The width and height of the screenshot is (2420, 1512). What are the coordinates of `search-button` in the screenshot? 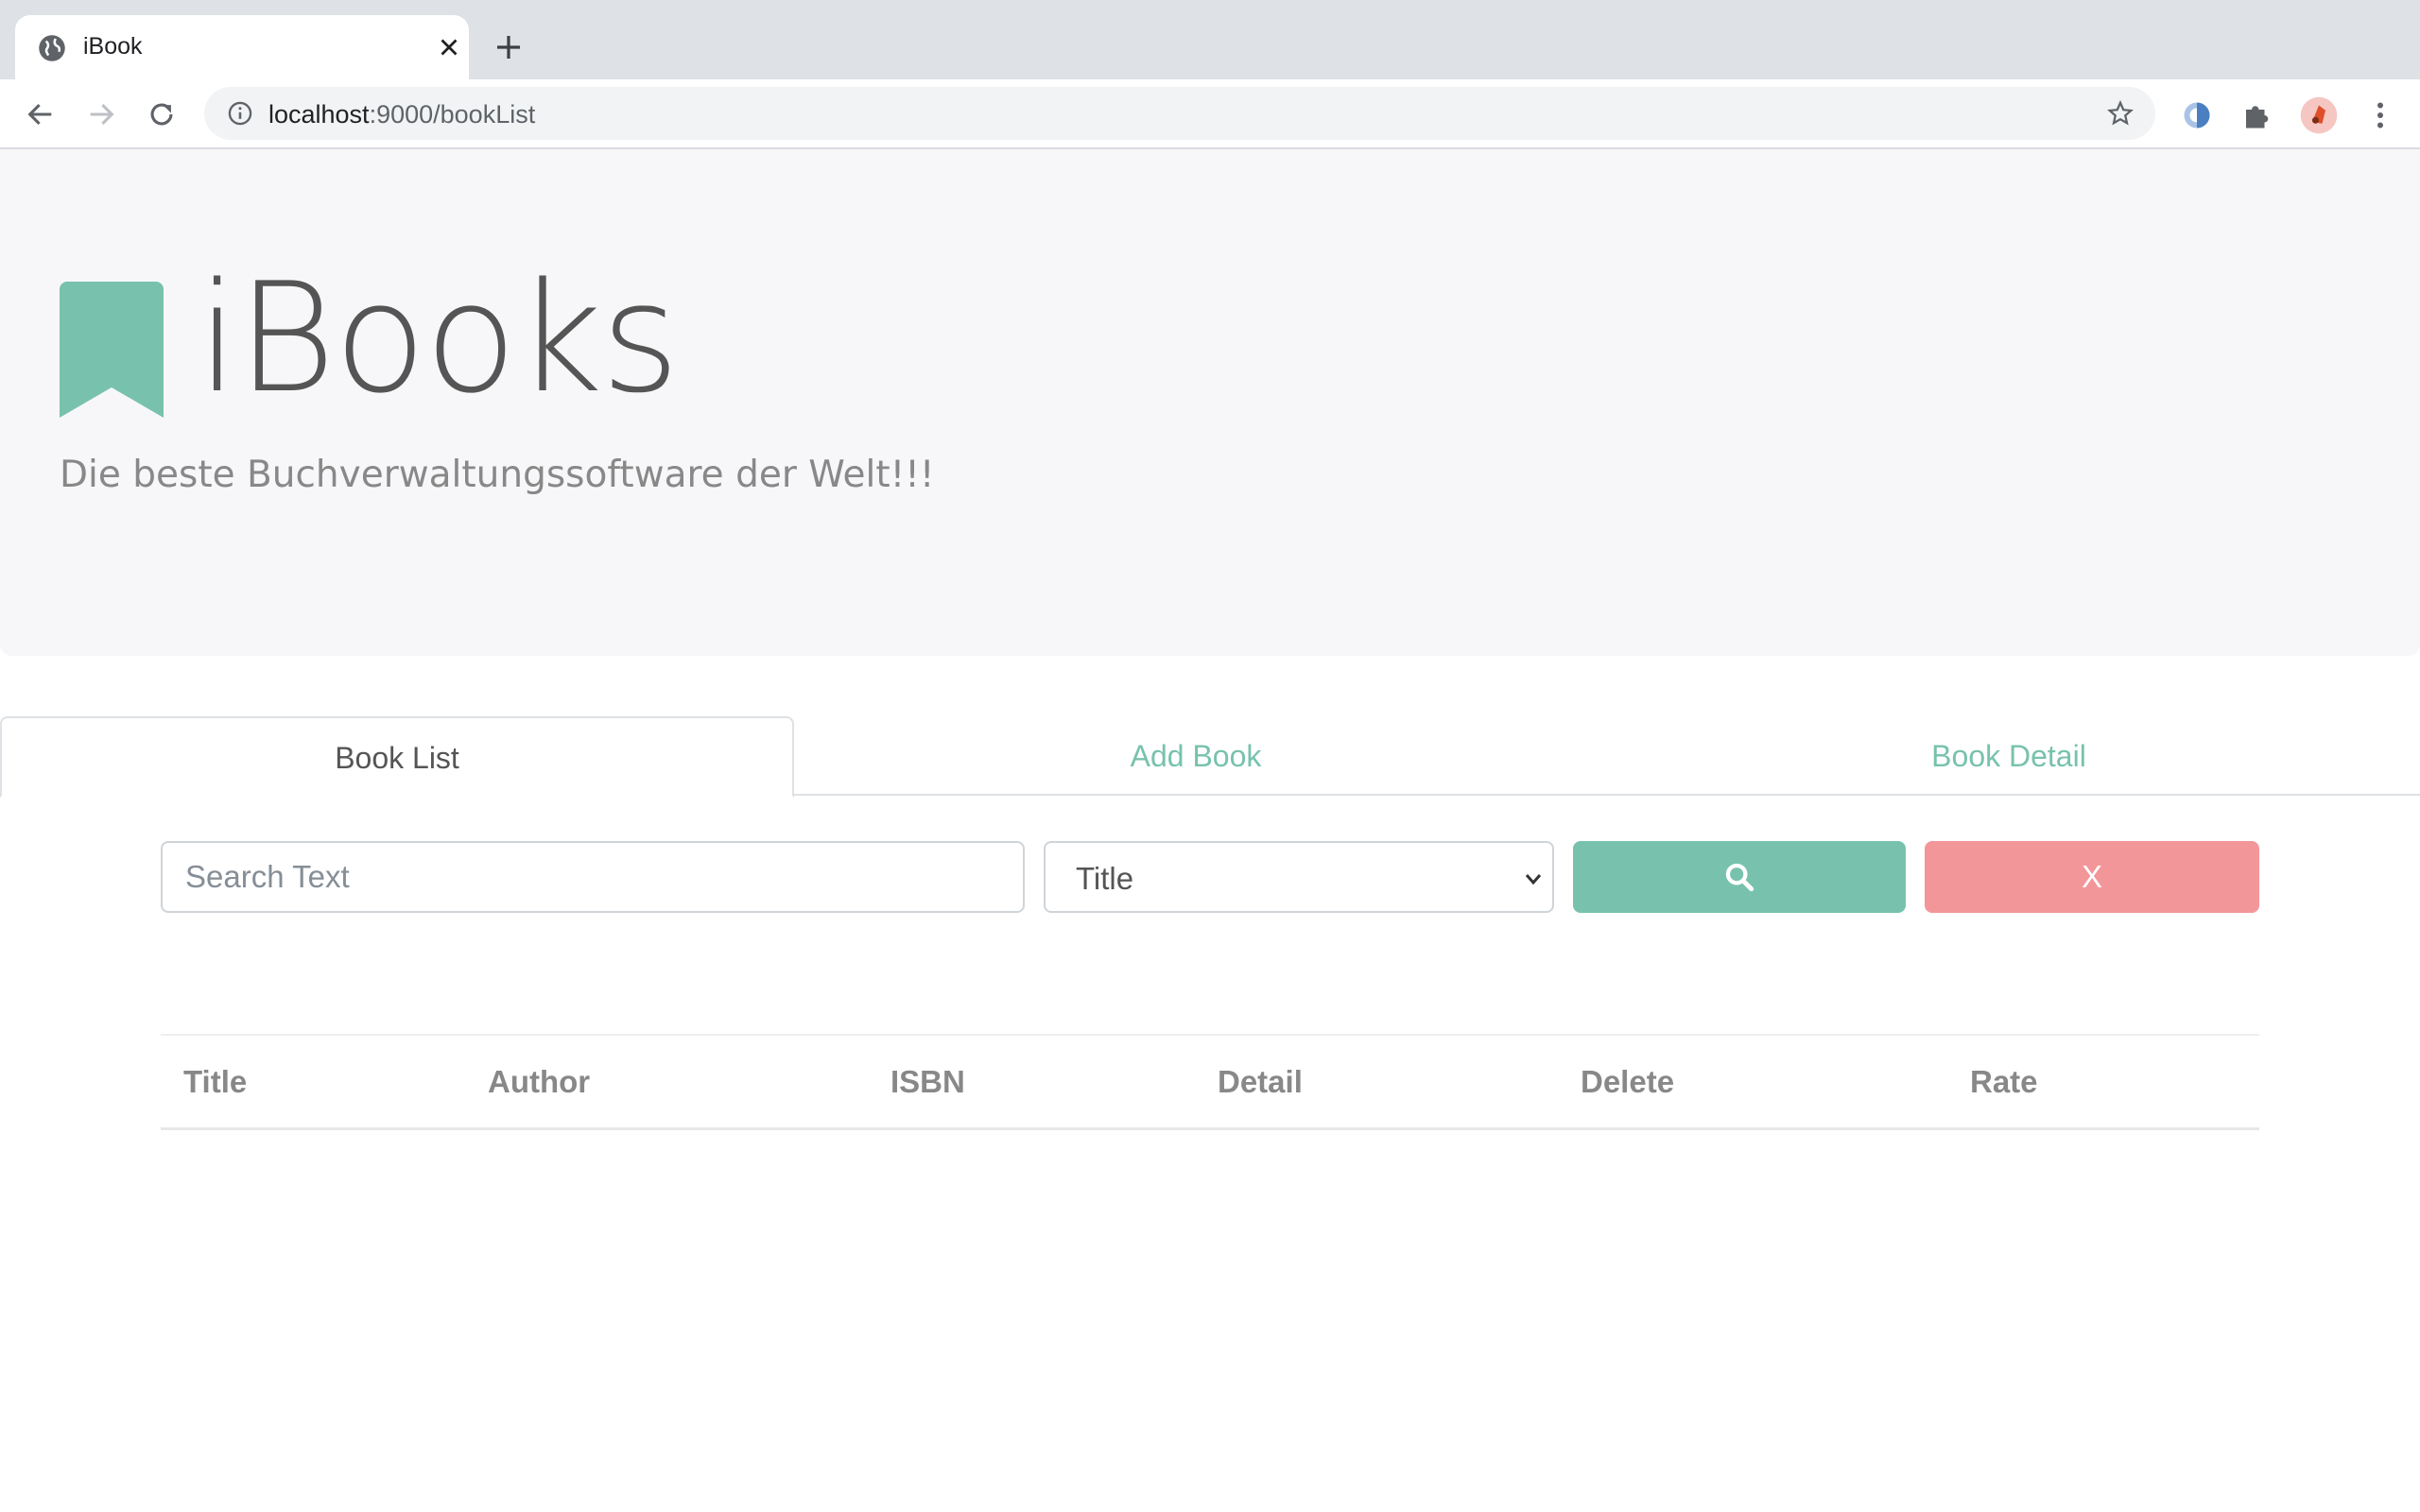 It's located at (1739, 877).